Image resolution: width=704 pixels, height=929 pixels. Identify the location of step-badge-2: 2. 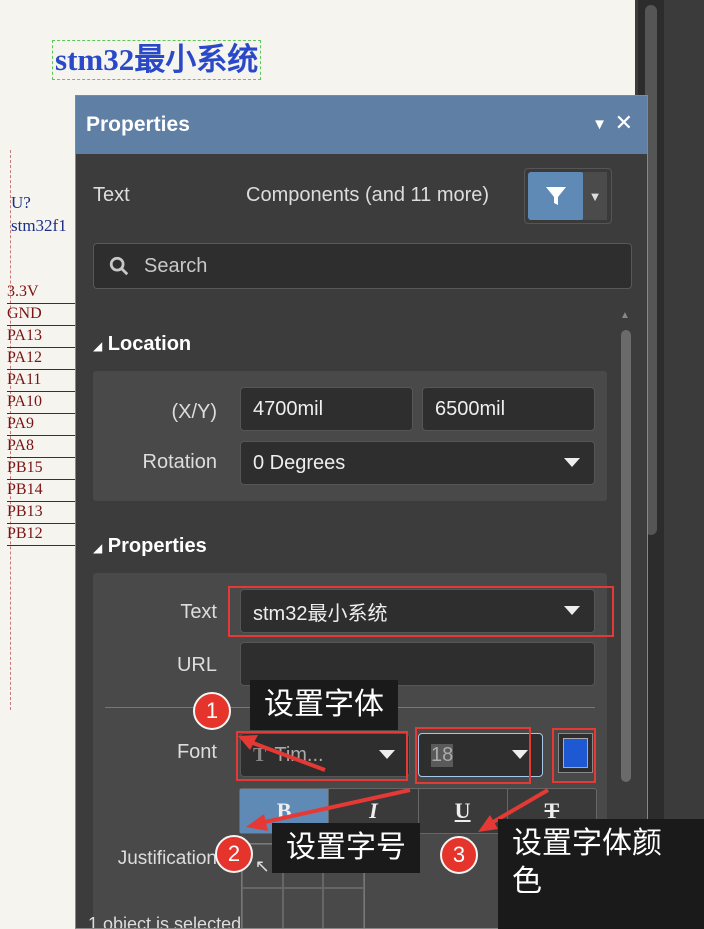
(234, 854).